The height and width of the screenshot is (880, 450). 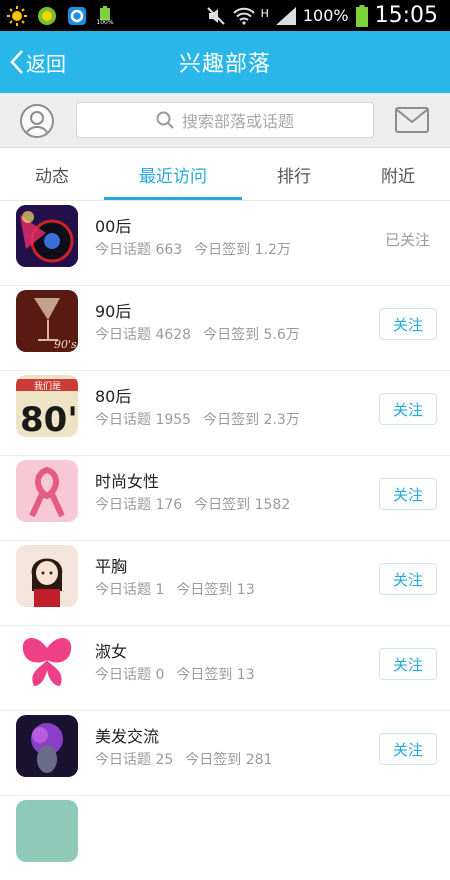 What do you see at coordinates (197, 334) in the screenshot?
I see `tribe-stats: 今日话题 4628 今日签到 5.6万` at bounding box center [197, 334].